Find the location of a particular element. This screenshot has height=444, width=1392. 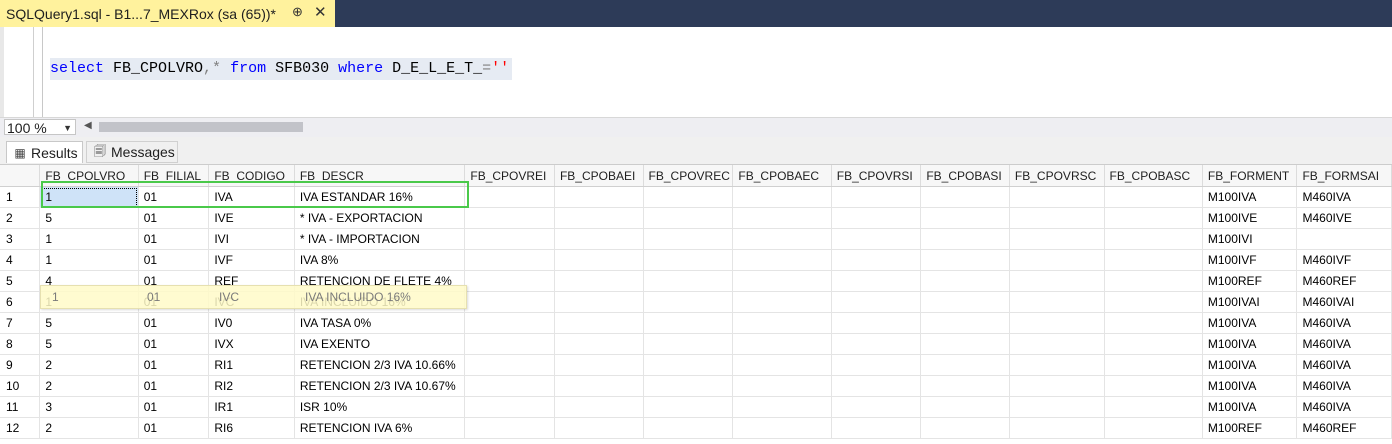

column-header: FB_CPOVREC is located at coordinates (688, 176).